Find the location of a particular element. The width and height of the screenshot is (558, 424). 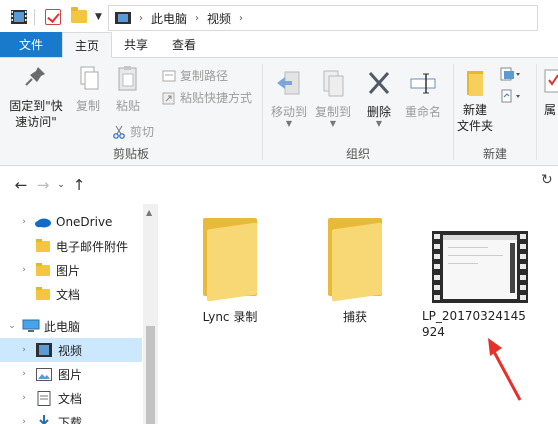

address-bar: › 此电脑 › 视频 › is located at coordinates (323, 18).